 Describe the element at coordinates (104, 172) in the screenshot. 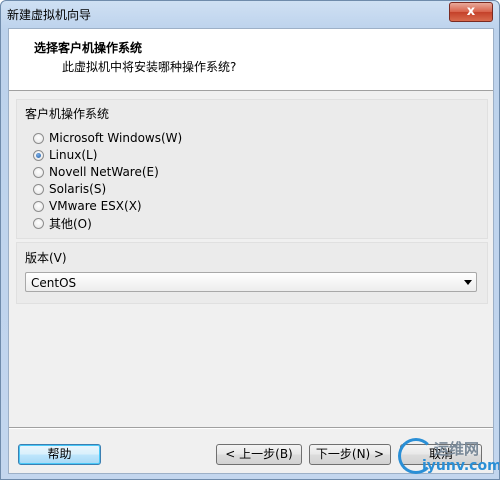

I see `radio-label: Novell NetWare(E)` at that location.